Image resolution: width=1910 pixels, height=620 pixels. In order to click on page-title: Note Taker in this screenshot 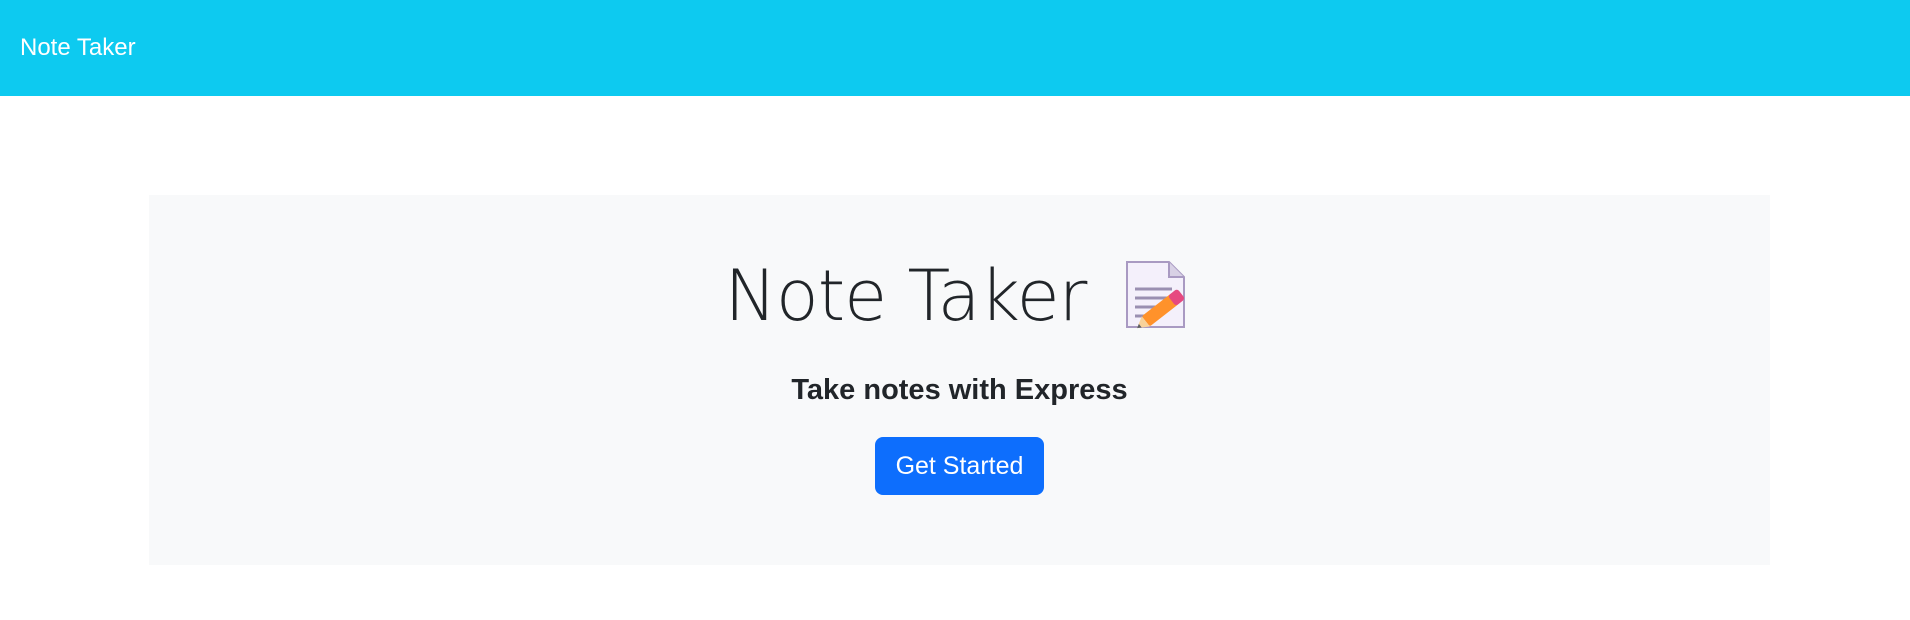, I will do `click(906, 296)`.